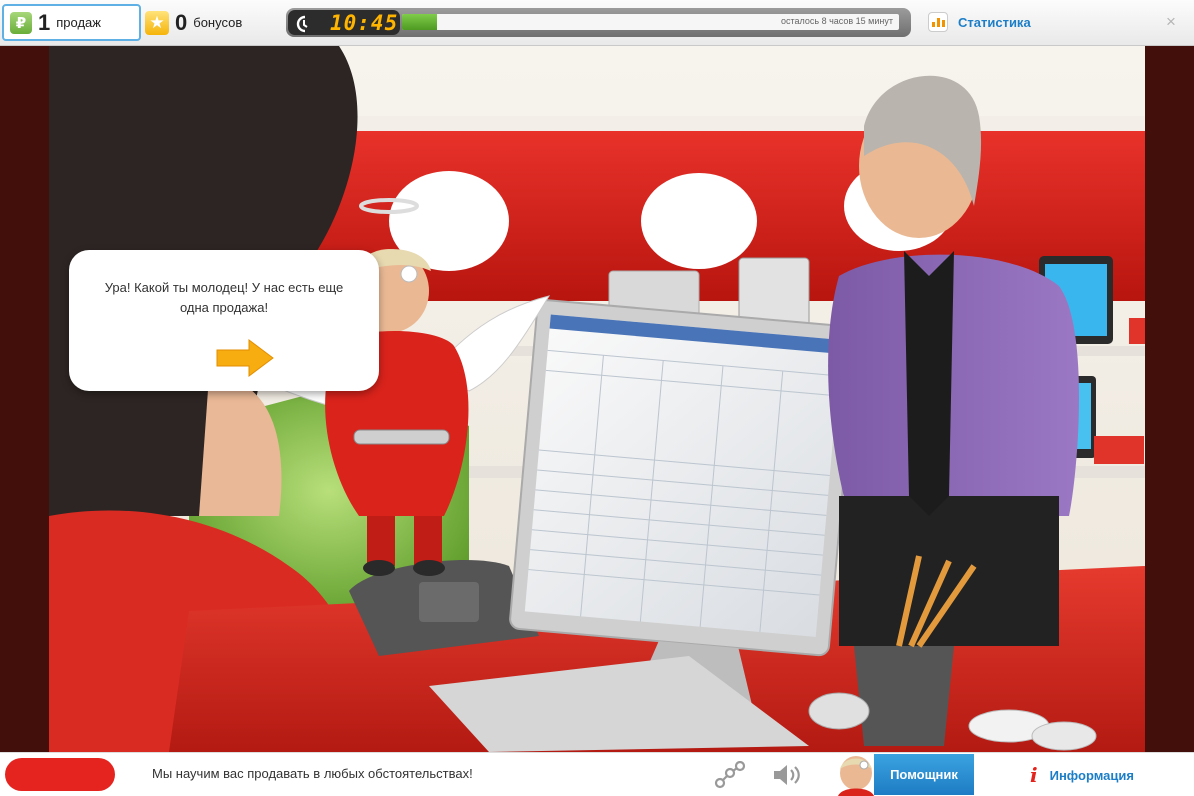 The width and height of the screenshot is (1194, 796). I want to click on statistics-label: Статистика, so click(994, 22).